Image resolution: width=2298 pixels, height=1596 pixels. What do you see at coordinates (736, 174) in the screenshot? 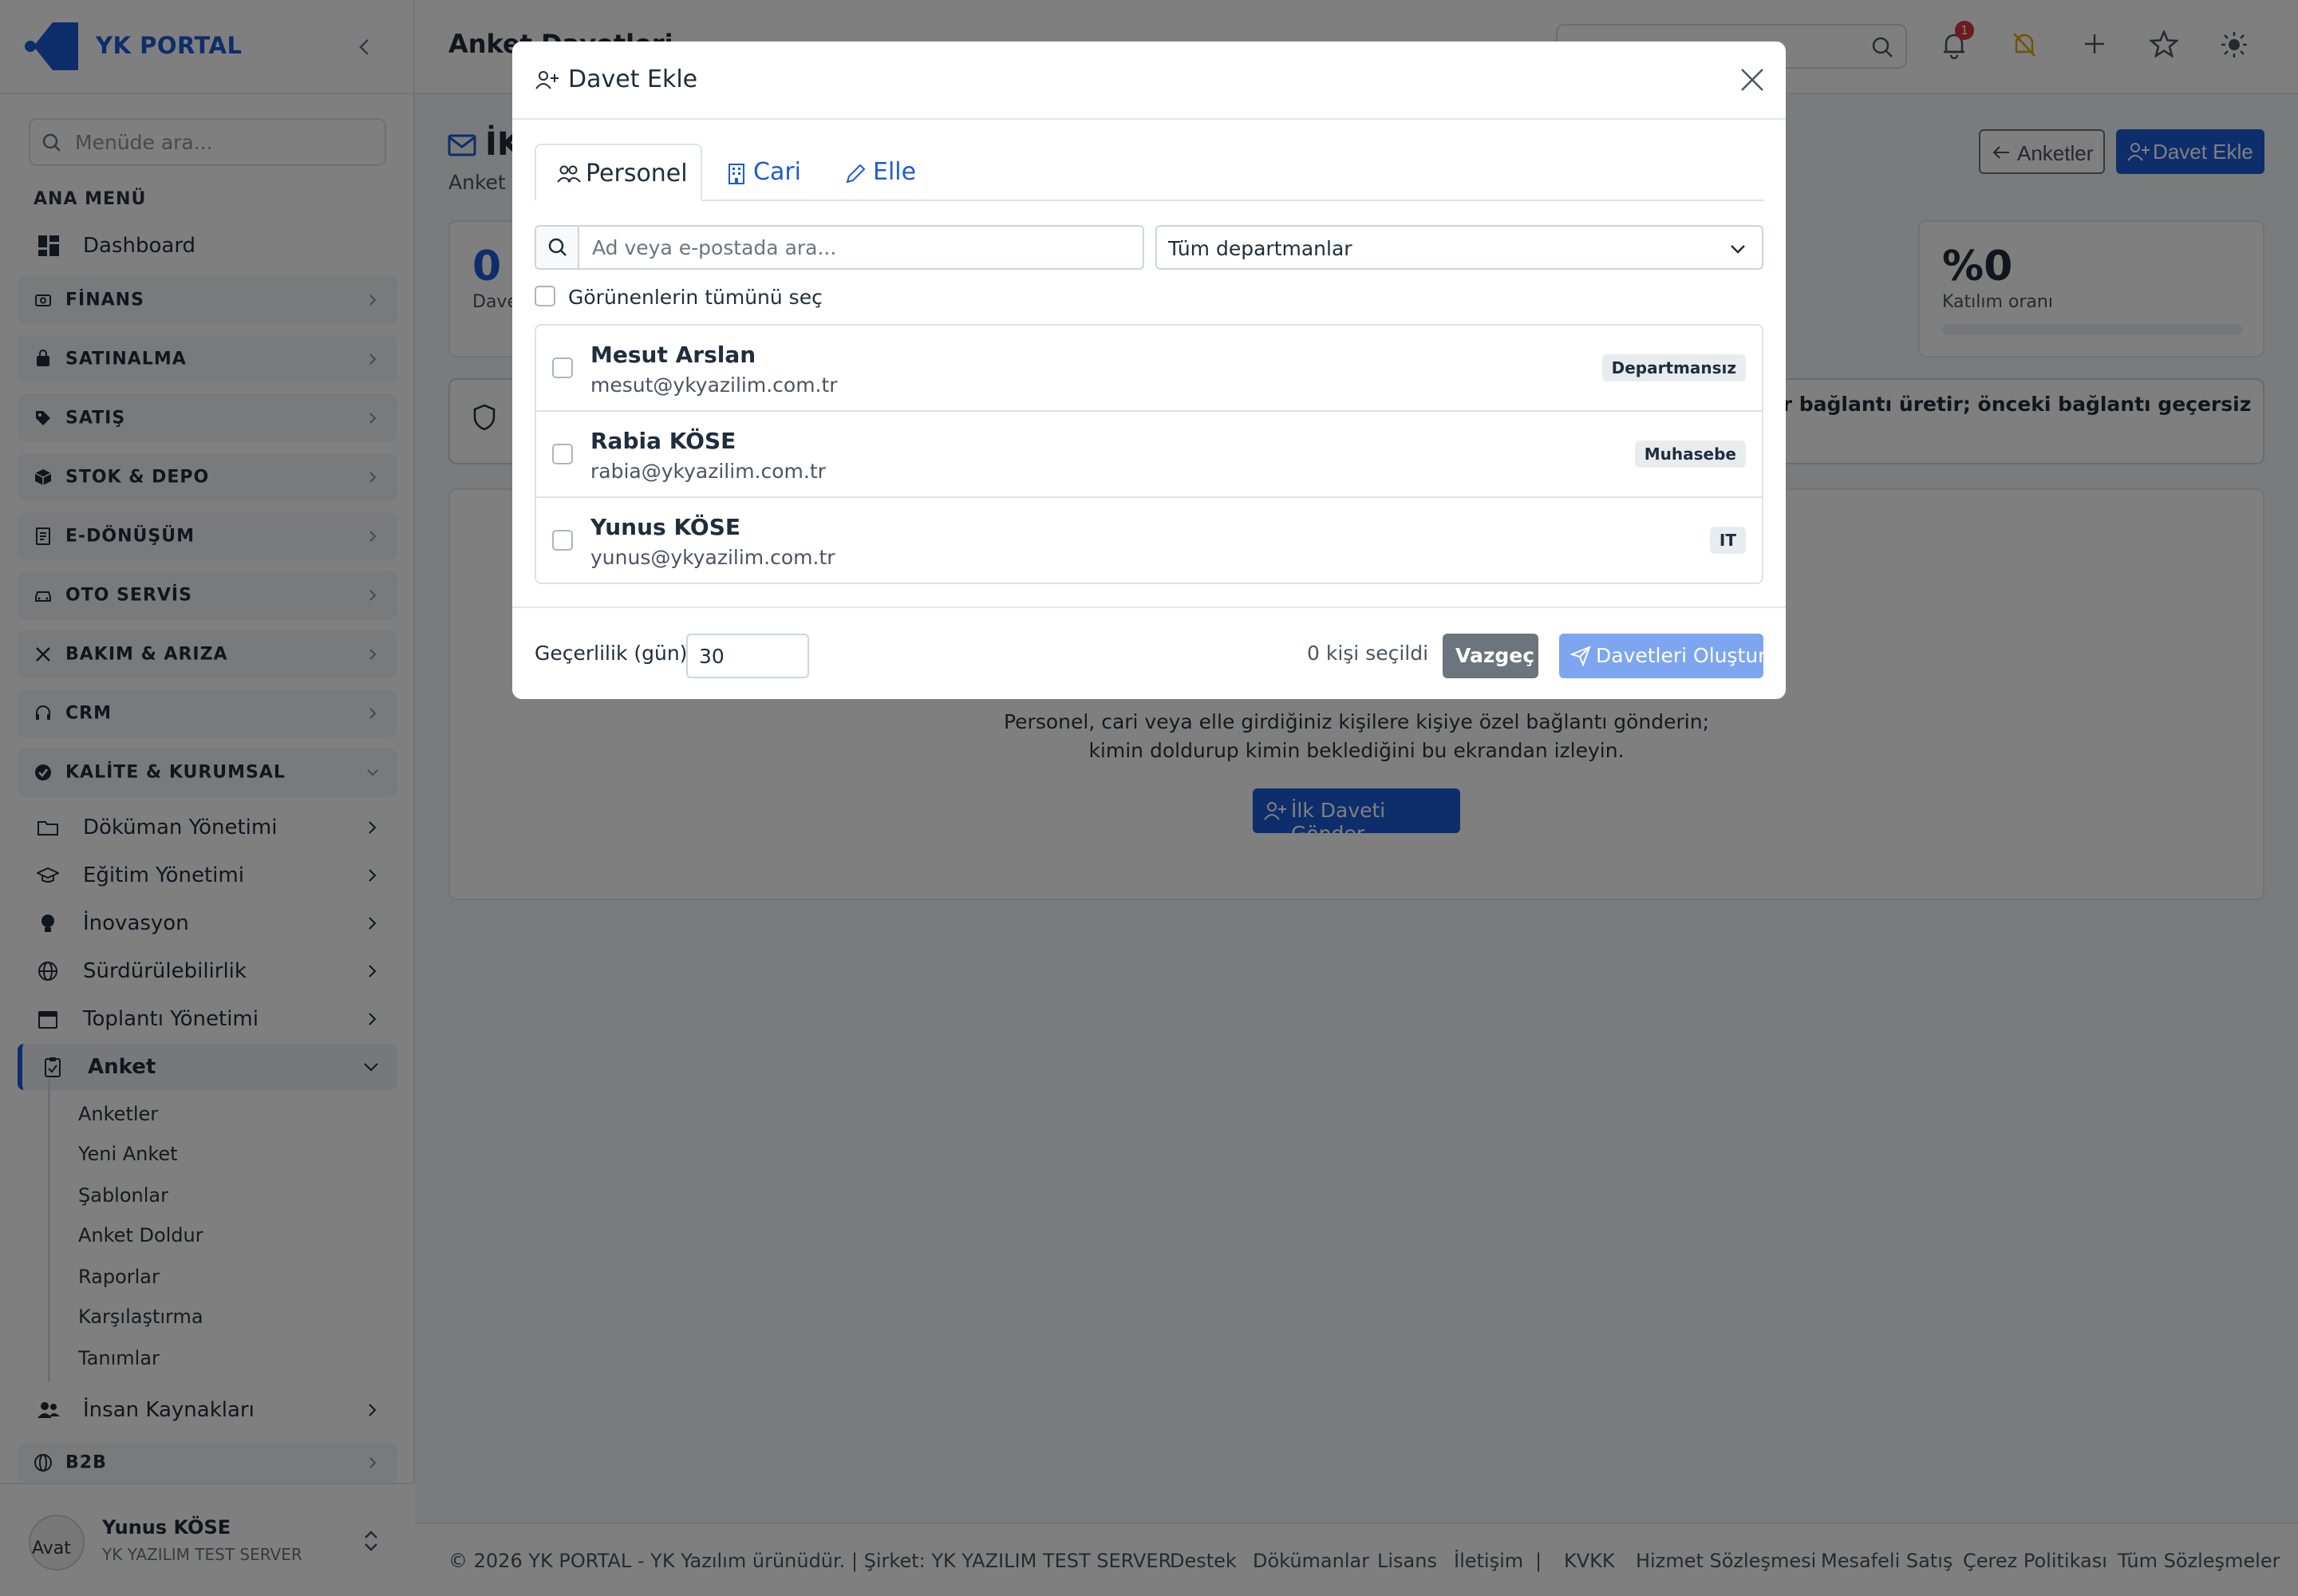
I see `building-icon` at bounding box center [736, 174].